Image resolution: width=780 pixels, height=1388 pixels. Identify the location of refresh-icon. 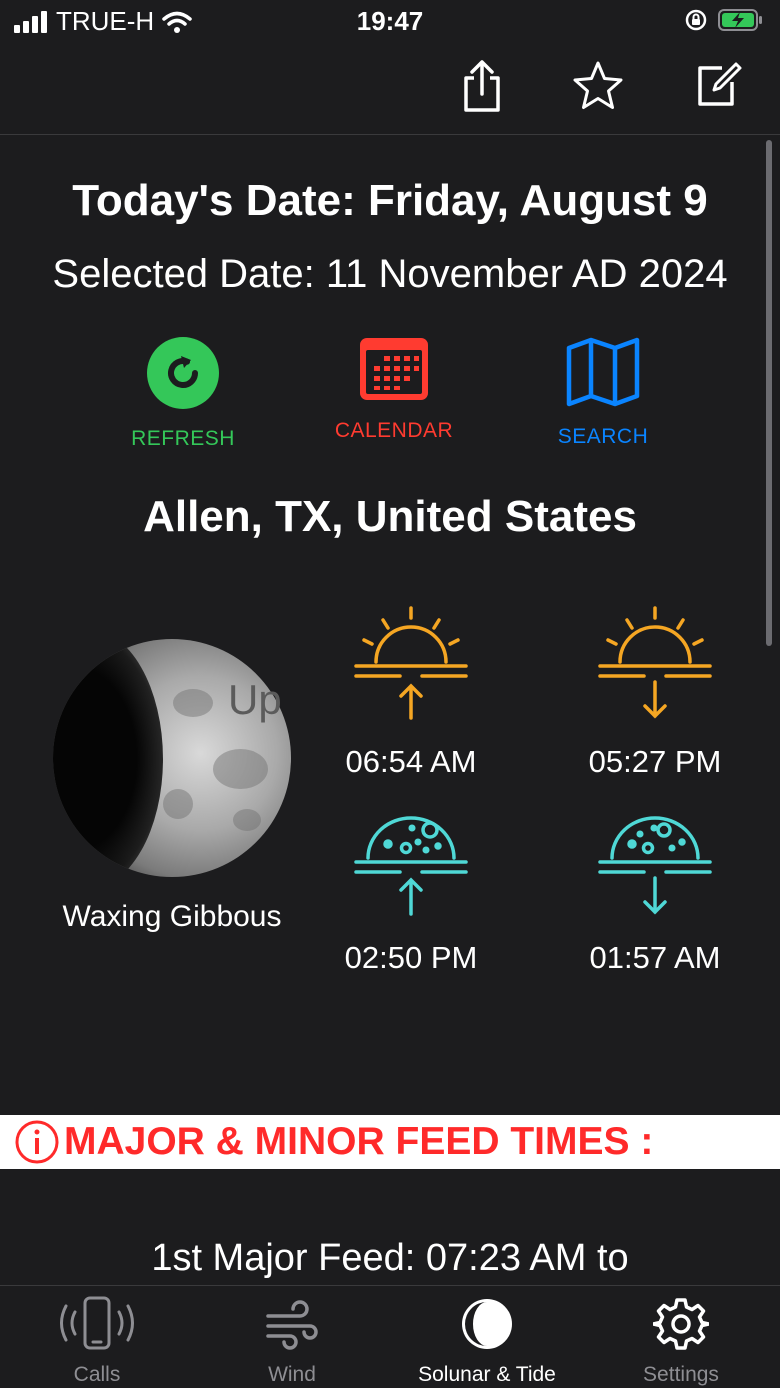
(183, 373).